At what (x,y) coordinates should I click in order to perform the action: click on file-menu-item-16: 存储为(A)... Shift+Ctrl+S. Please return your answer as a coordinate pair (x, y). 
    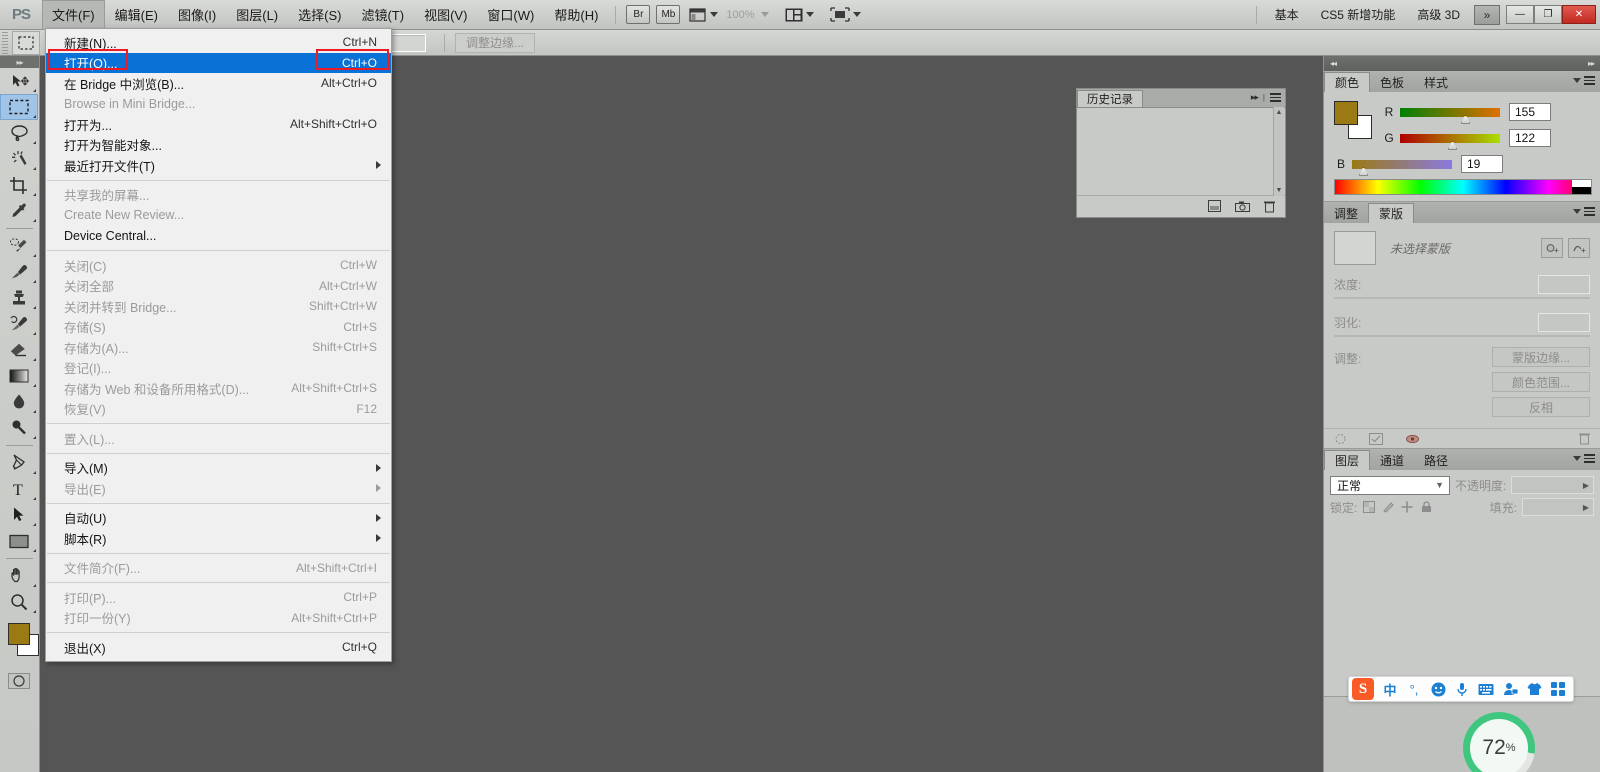
    Looking at the image, I should click on (218, 347).